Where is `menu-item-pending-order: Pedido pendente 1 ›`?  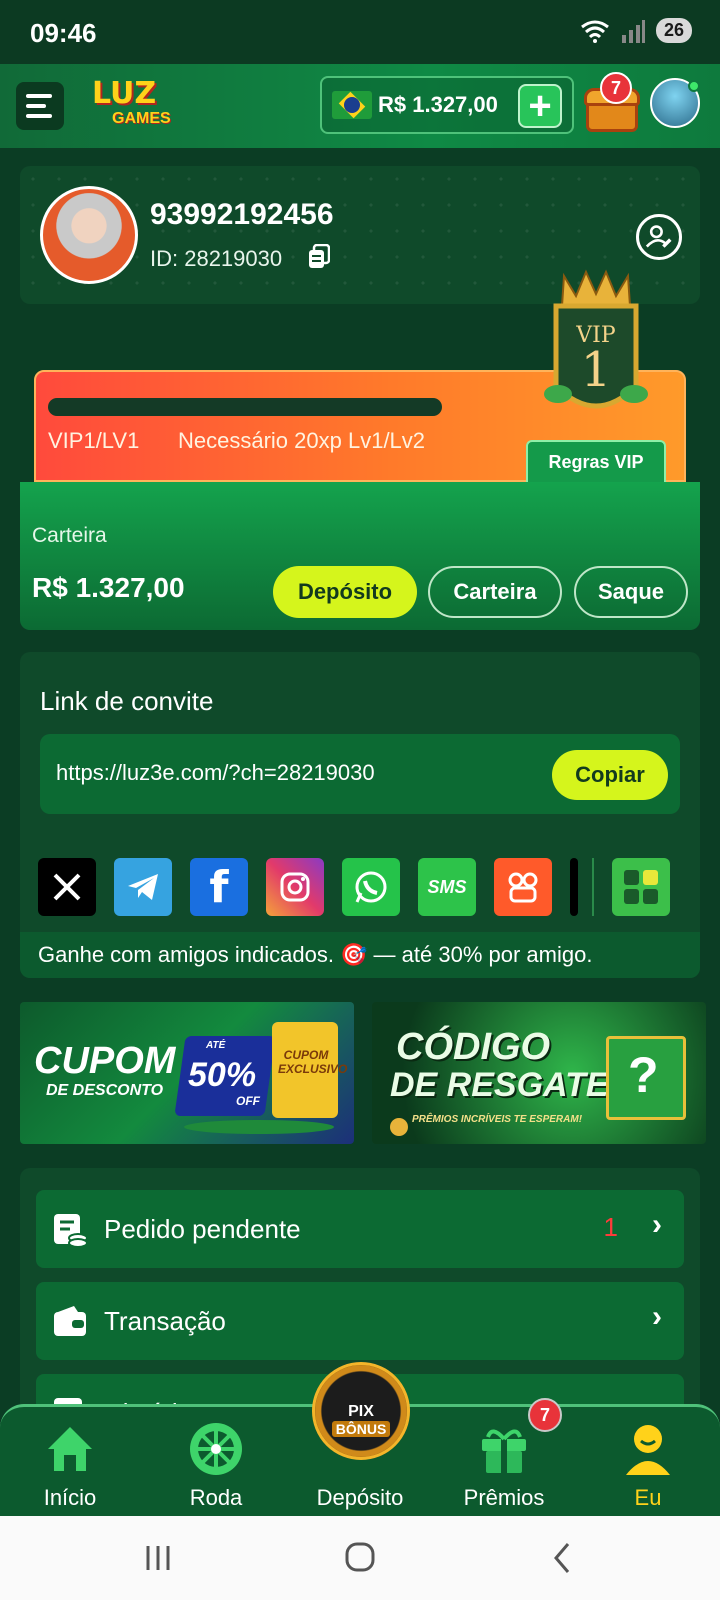 menu-item-pending-order: Pedido pendente 1 › is located at coordinates (360, 1229).